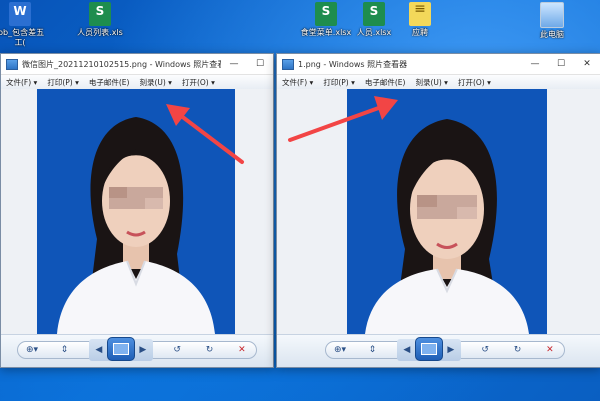 Image resolution: width=600 pixels, height=401 pixels. What do you see at coordinates (205, 134) in the screenshot?
I see `annotation-arrow-left` at bounding box center [205, 134].